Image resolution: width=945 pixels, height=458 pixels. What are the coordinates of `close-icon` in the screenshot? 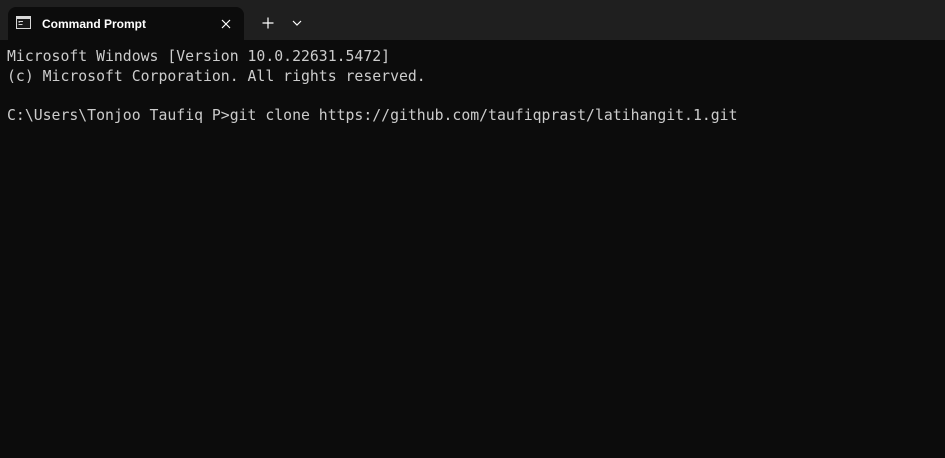 It's located at (226, 24).